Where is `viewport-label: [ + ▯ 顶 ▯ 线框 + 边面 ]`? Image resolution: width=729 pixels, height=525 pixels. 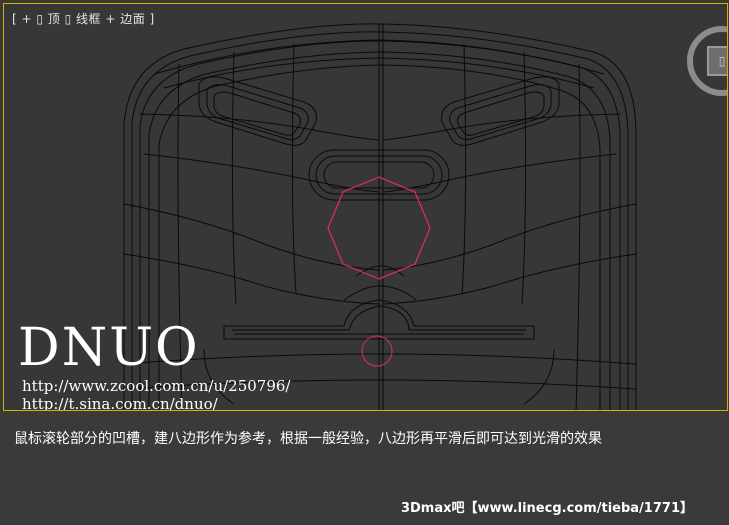
viewport-label: [ + ▯ 顶 ▯ 线框 + 边面 ] is located at coordinates (83, 18).